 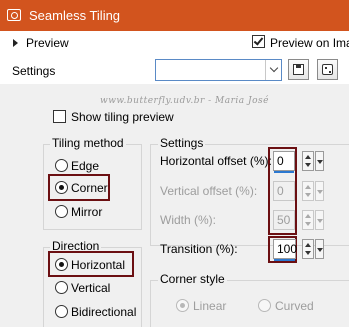 I want to click on randomize-button, so click(x=327, y=69).